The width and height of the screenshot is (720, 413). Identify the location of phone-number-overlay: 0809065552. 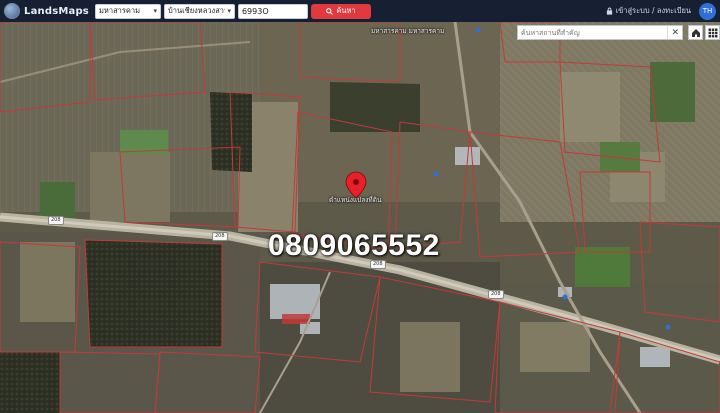
(354, 245).